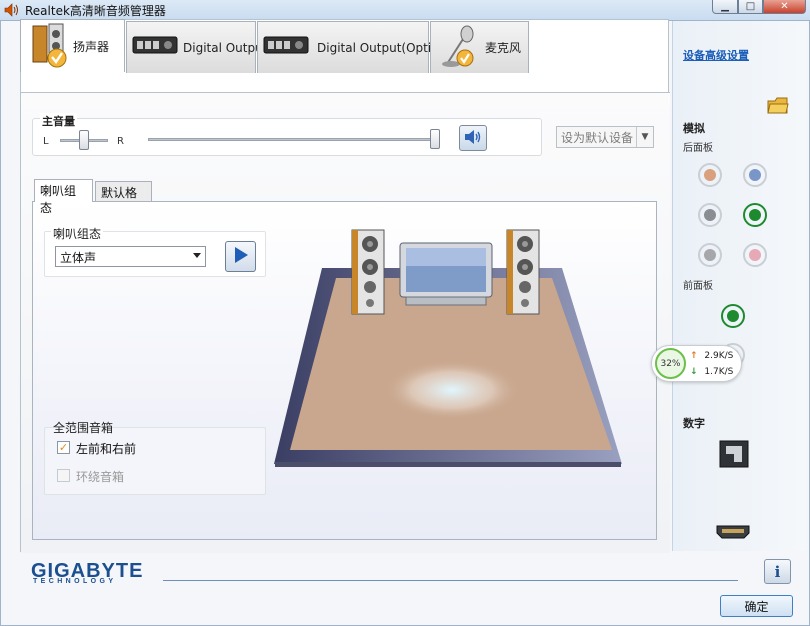 This screenshot has width=810, height=626. I want to click on microphone-icon, so click(459, 47).